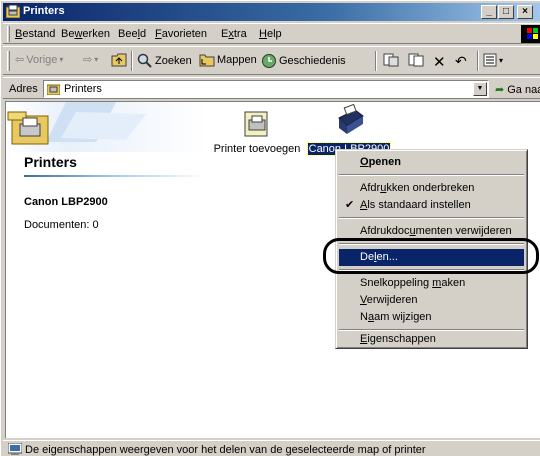 This screenshot has height=456, width=540. Describe the element at coordinates (431, 317) in the screenshot. I see `ctx-rename: Naam wijzigen` at that location.